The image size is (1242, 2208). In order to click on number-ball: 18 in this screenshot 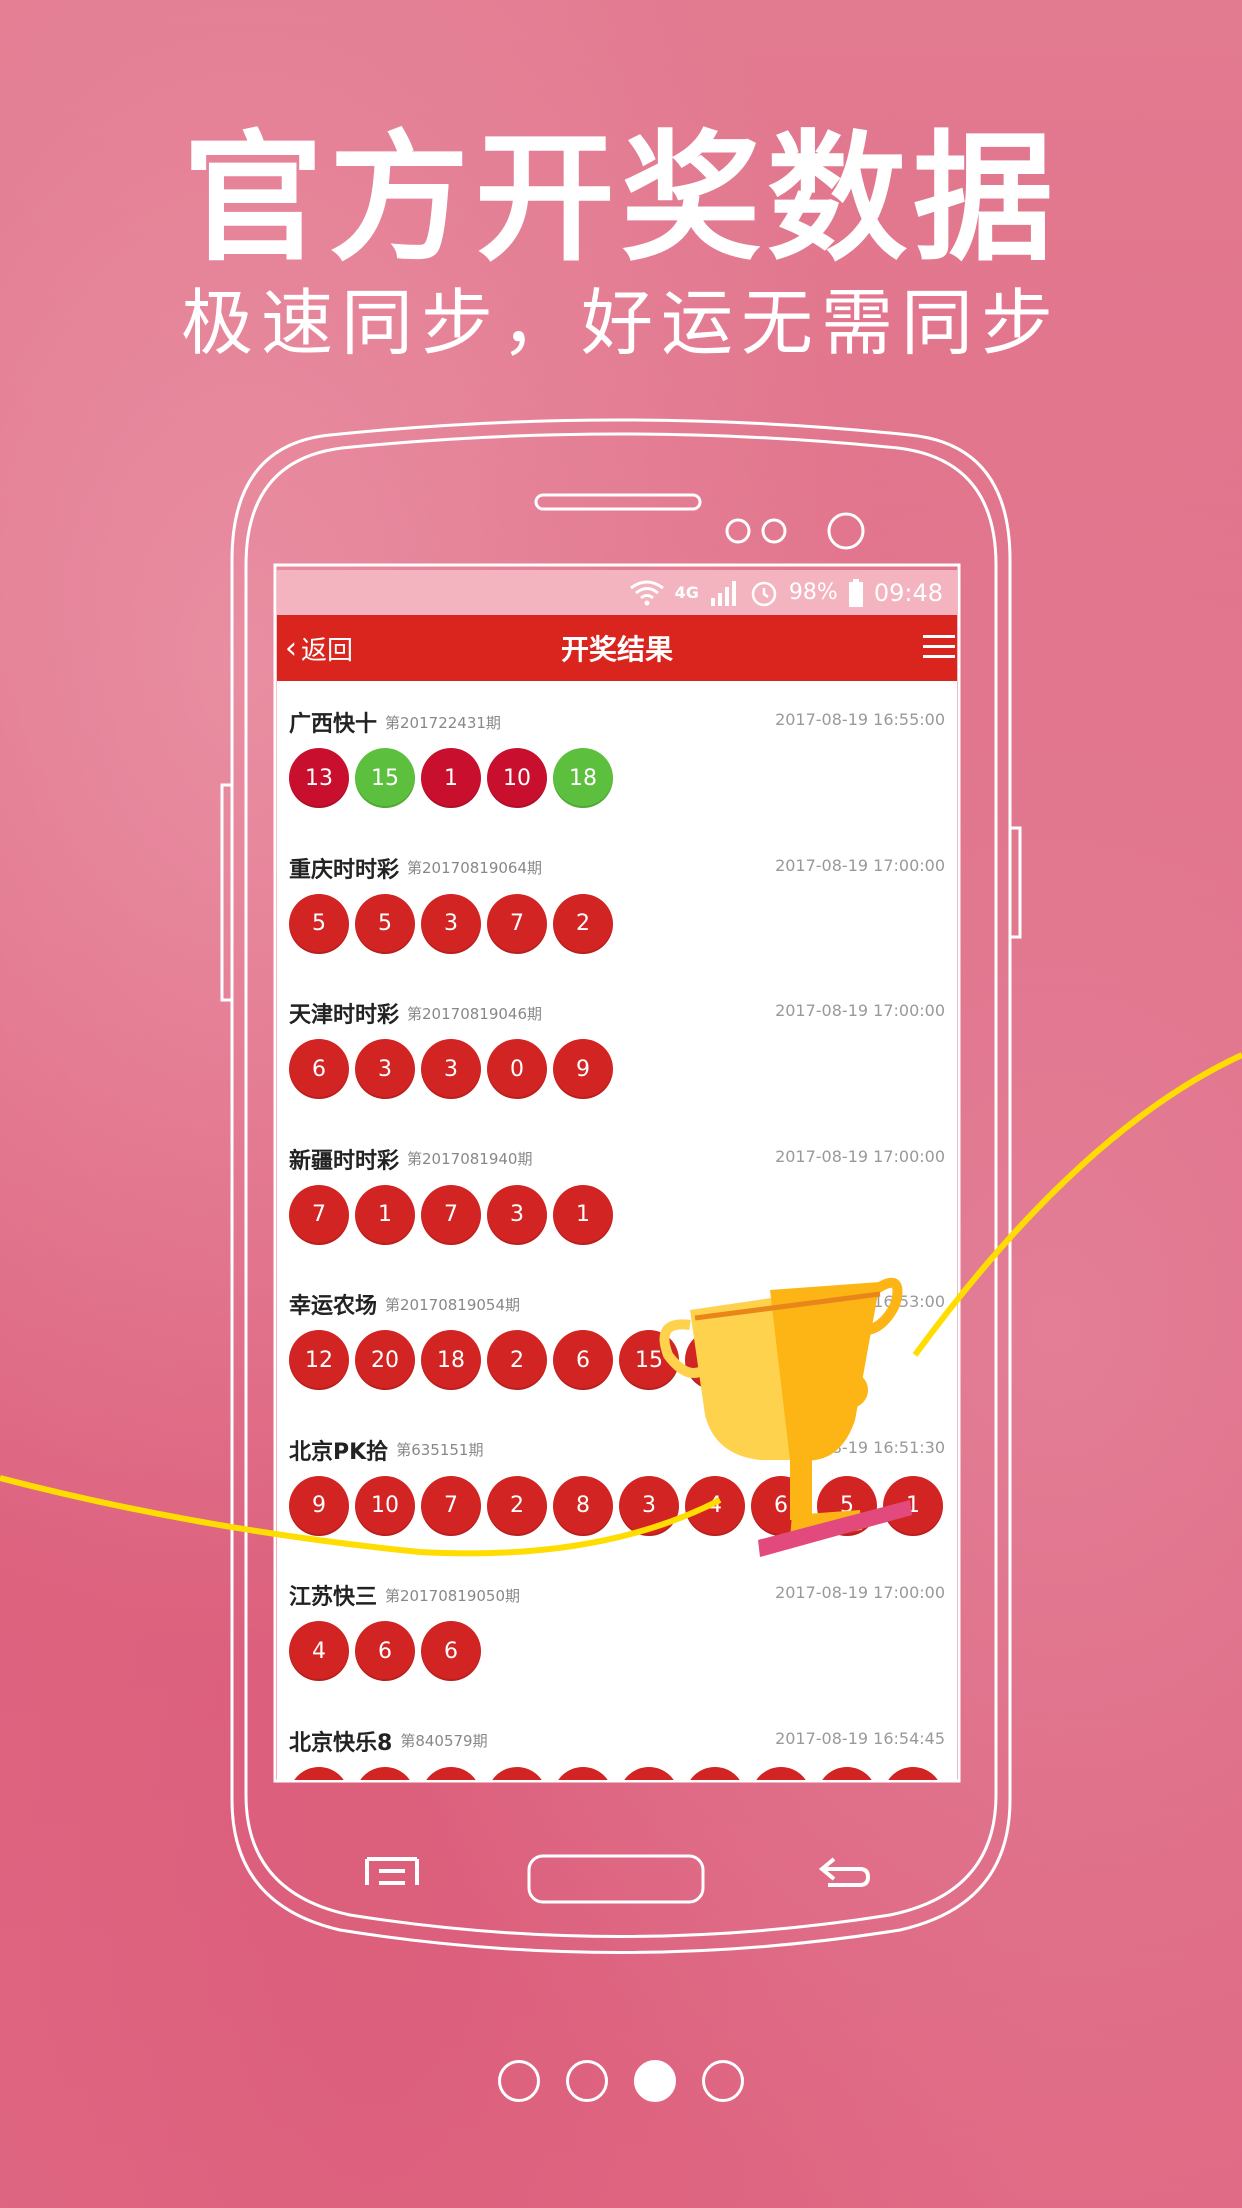, I will do `click(451, 1360)`.